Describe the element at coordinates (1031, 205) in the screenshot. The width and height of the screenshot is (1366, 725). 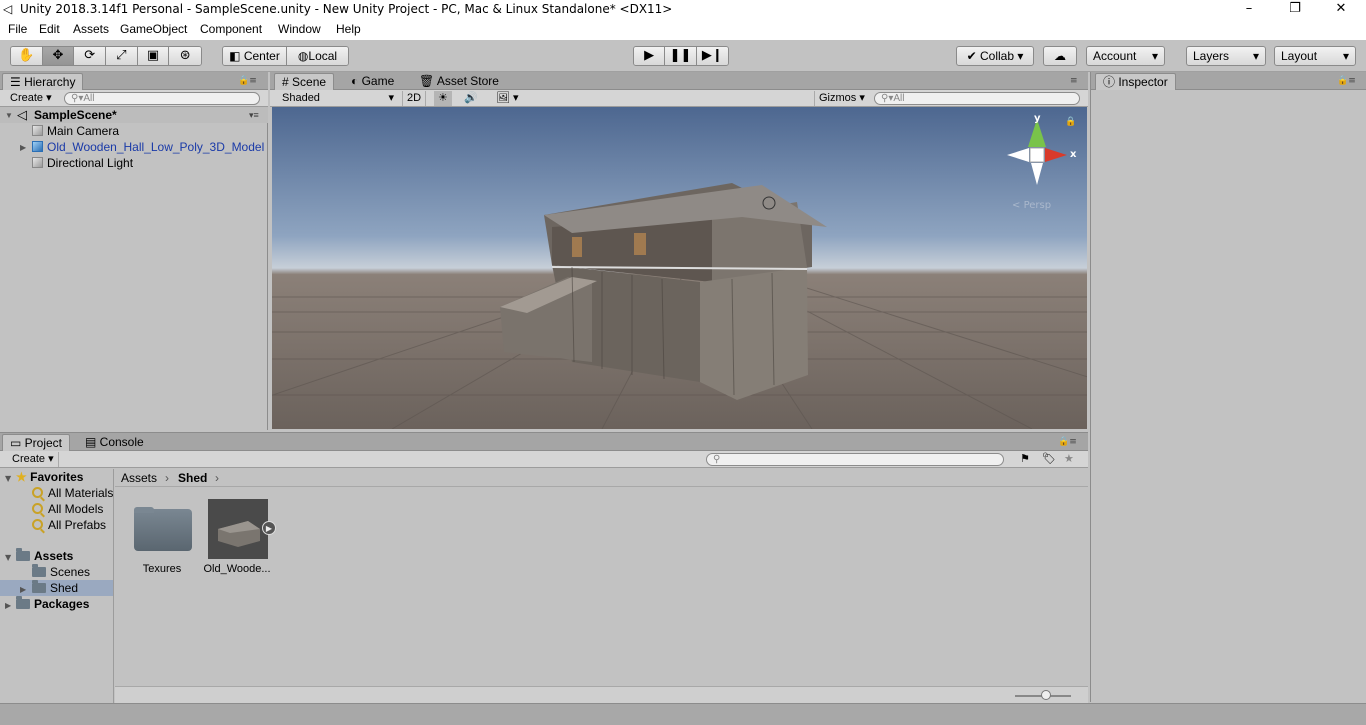
I see `persp-label: < Persp` at that location.